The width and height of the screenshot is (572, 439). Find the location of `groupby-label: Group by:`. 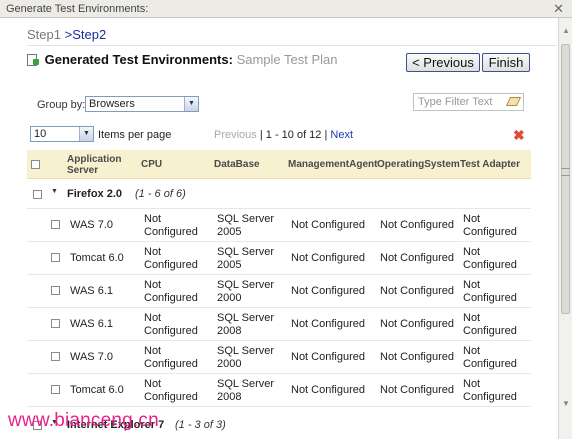

groupby-label: Group by: is located at coordinates (61, 105).